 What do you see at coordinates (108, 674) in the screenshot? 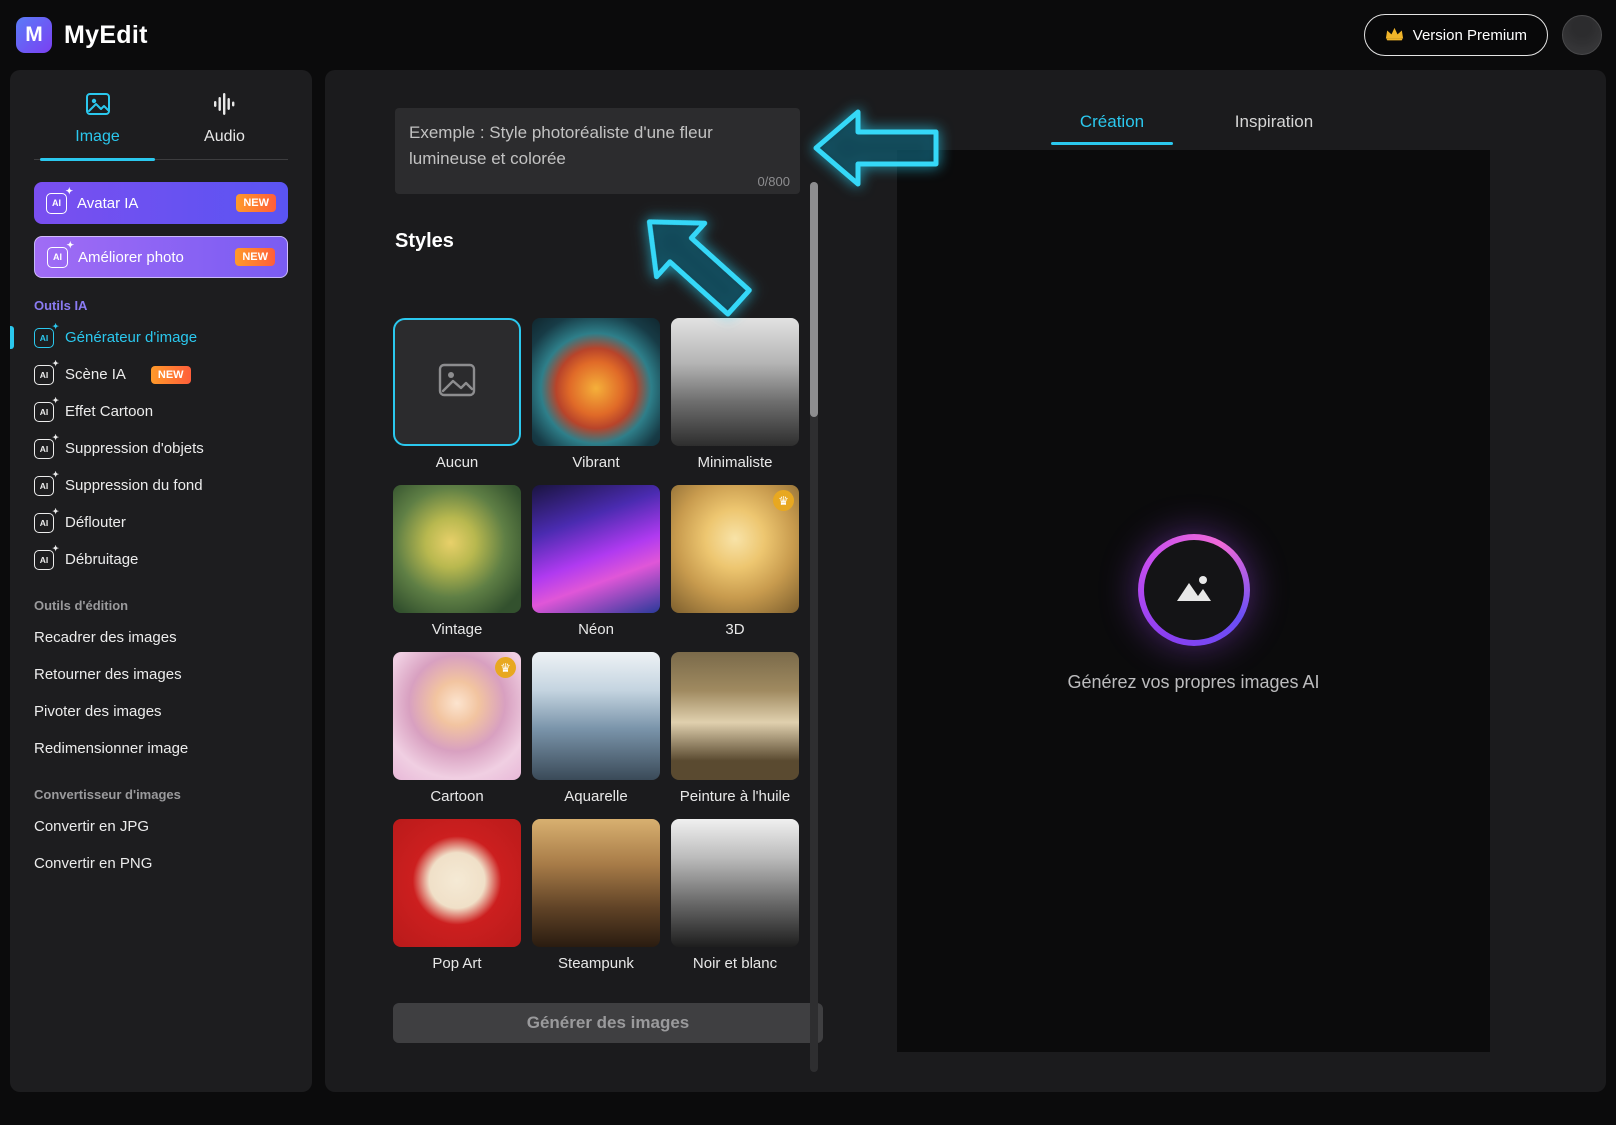
I see `sidebar-item-label: Retourner des images` at bounding box center [108, 674].